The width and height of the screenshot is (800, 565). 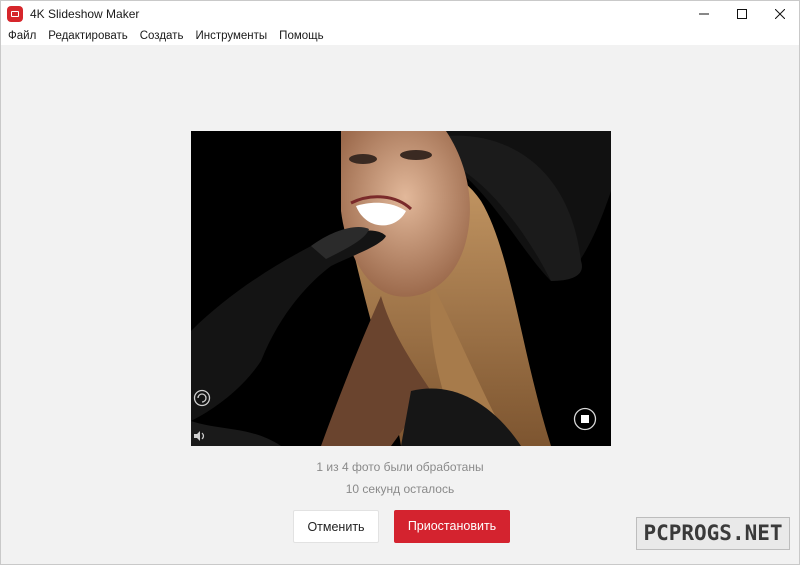 I want to click on rotate-icon, so click(x=202, y=398).